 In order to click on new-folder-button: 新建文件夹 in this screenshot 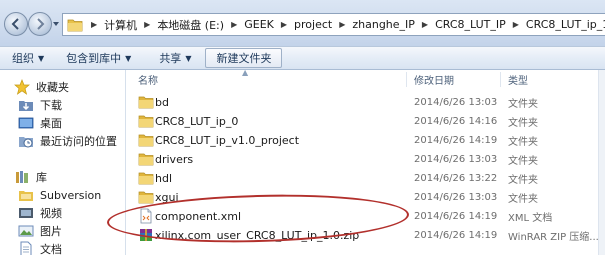, I will do `click(244, 58)`.